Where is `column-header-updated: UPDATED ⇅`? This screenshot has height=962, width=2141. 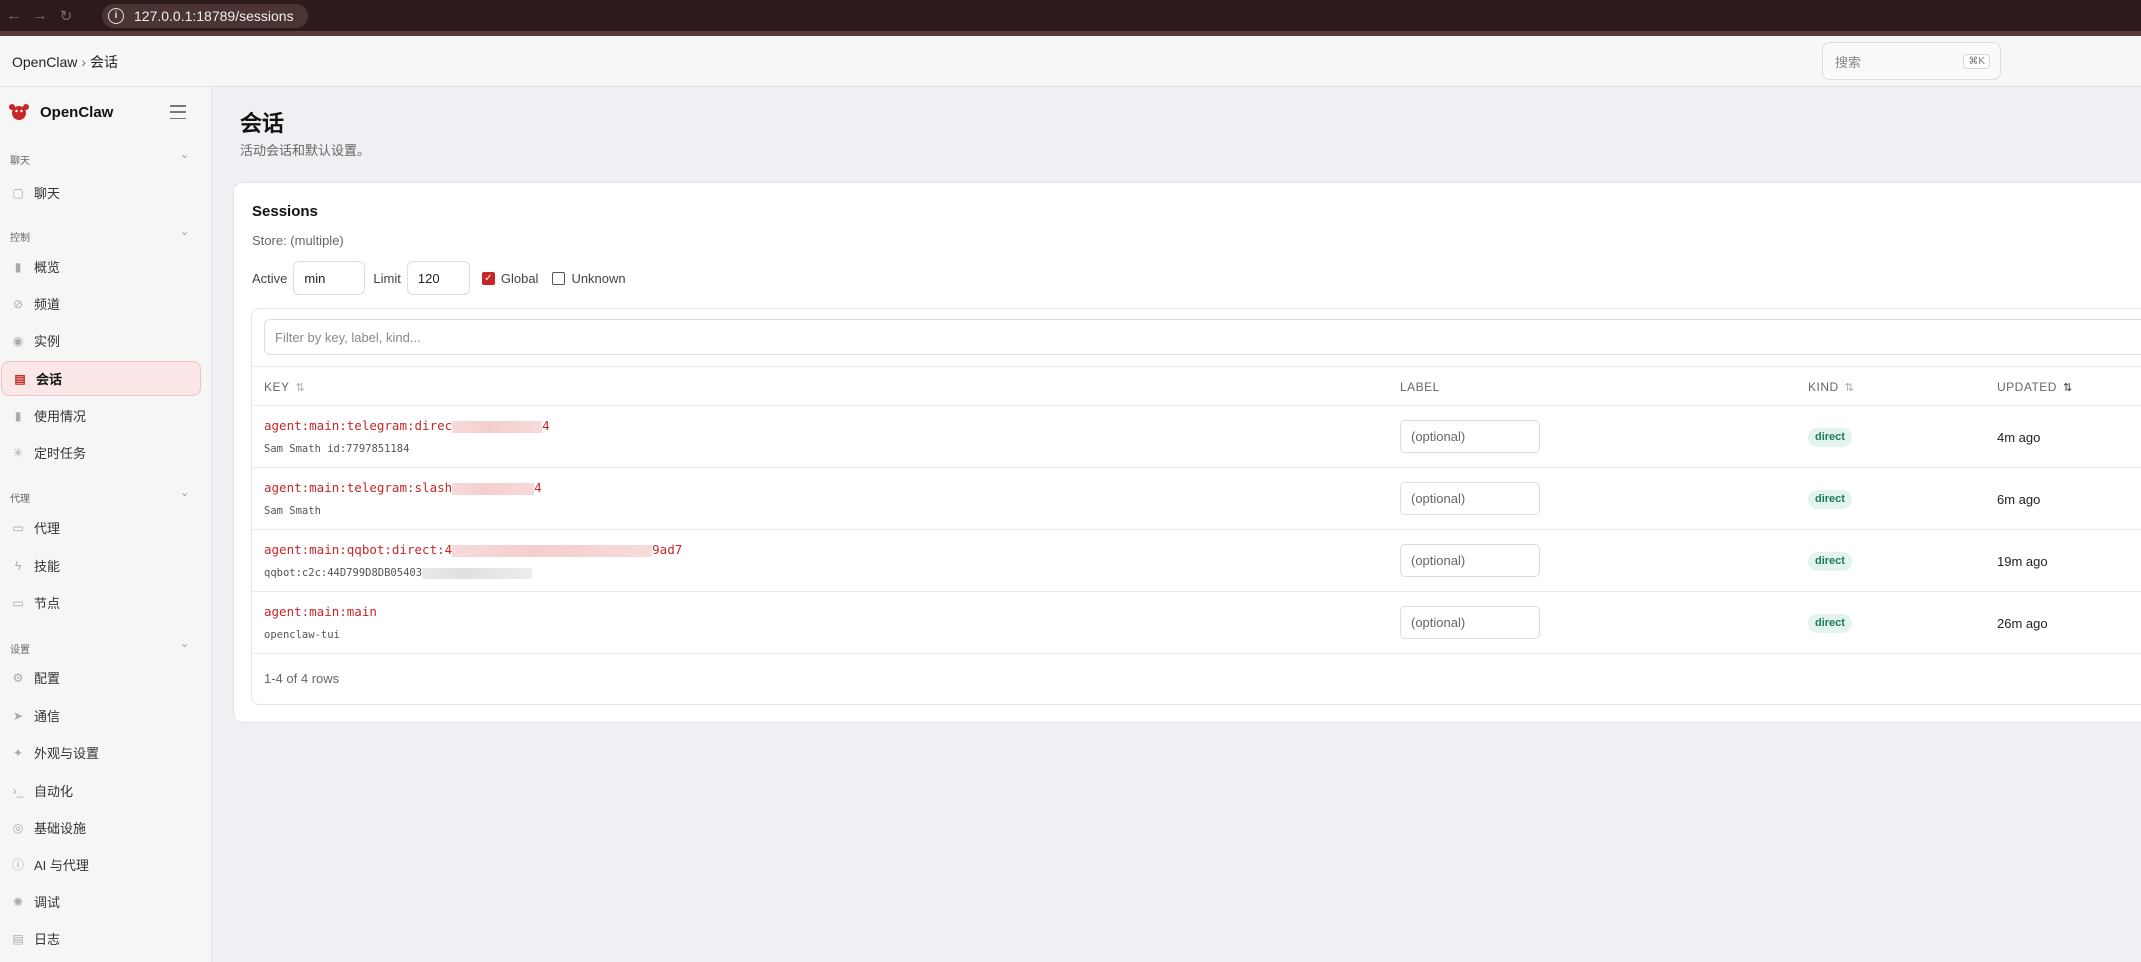 column-header-updated: UPDATED ⇅ is located at coordinates (2035, 387).